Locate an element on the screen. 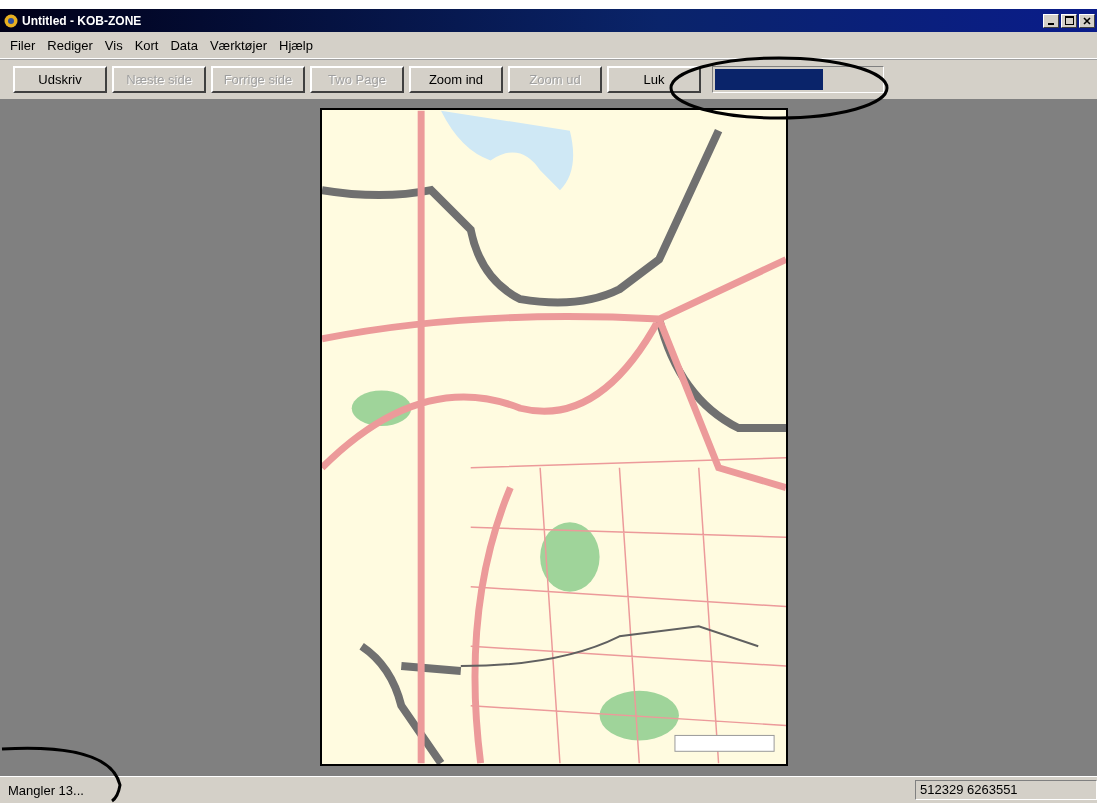 Image resolution: width=1097 pixels, height=803 pixels. minimize-icon is located at coordinates (1051, 23).